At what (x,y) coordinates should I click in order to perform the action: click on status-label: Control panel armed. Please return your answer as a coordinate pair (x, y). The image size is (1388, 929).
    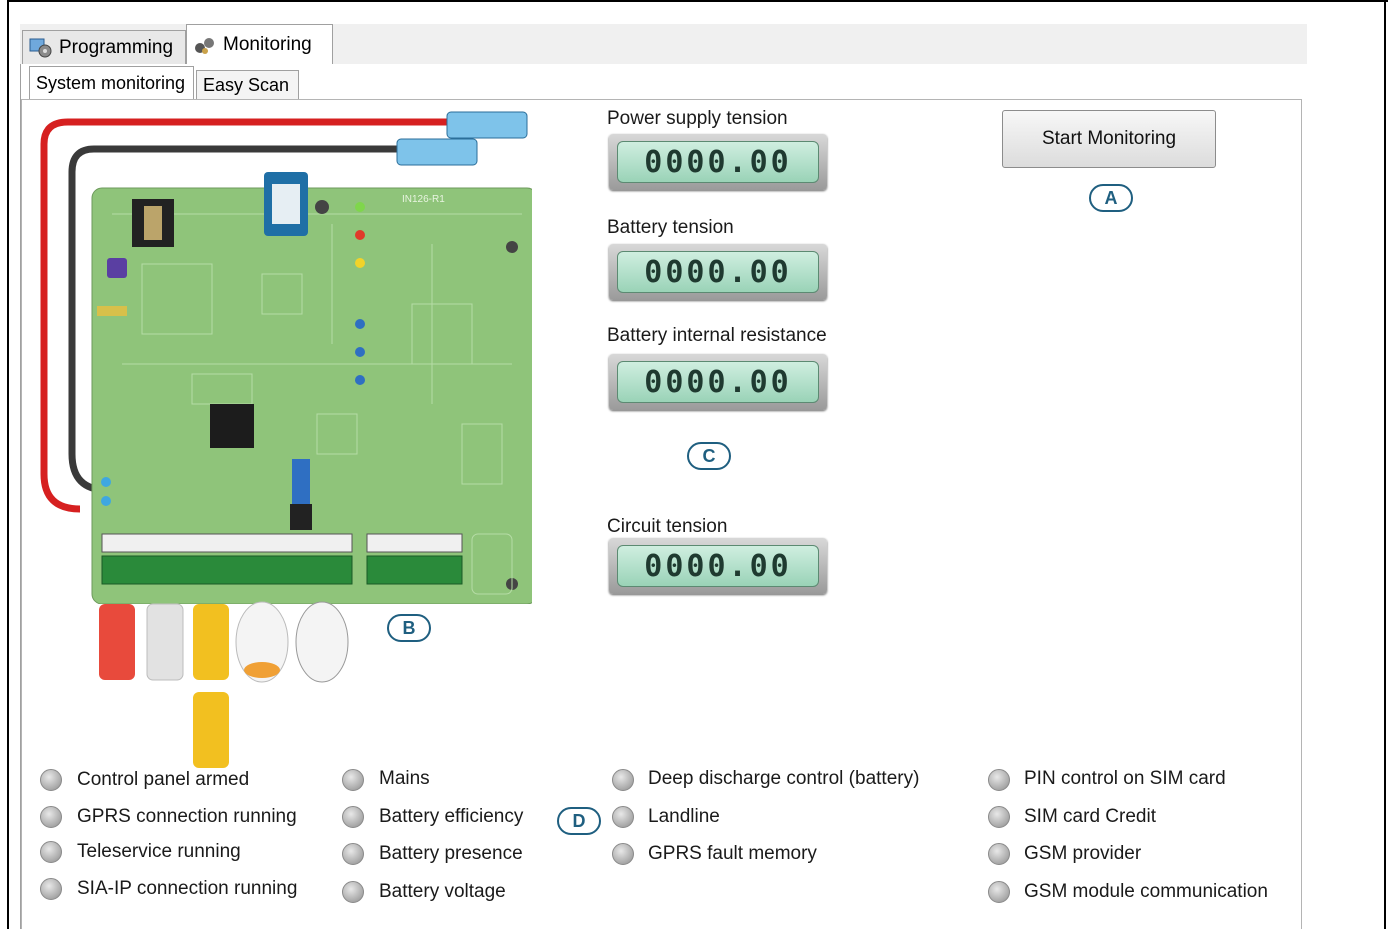
    Looking at the image, I should click on (163, 779).